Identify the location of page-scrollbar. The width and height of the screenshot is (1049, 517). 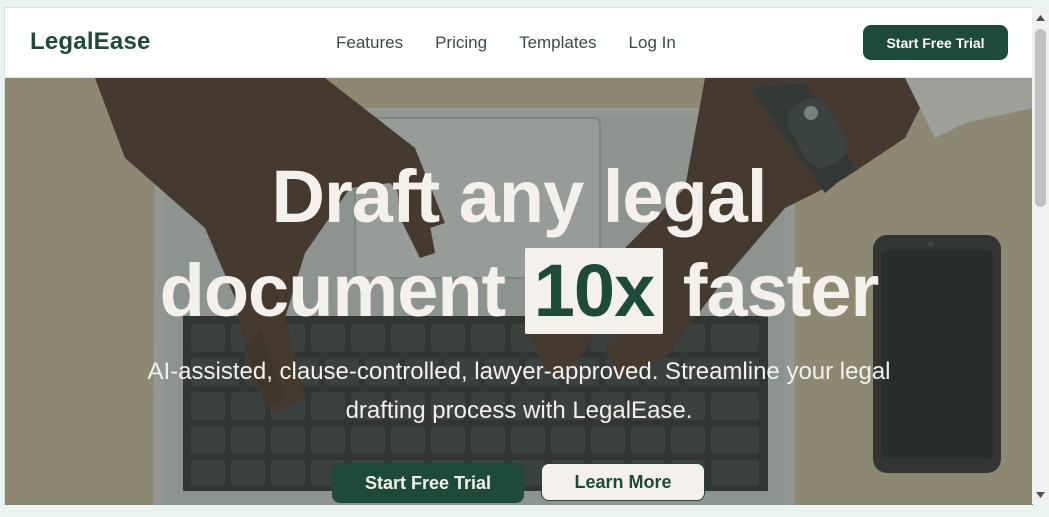
(1040, 255).